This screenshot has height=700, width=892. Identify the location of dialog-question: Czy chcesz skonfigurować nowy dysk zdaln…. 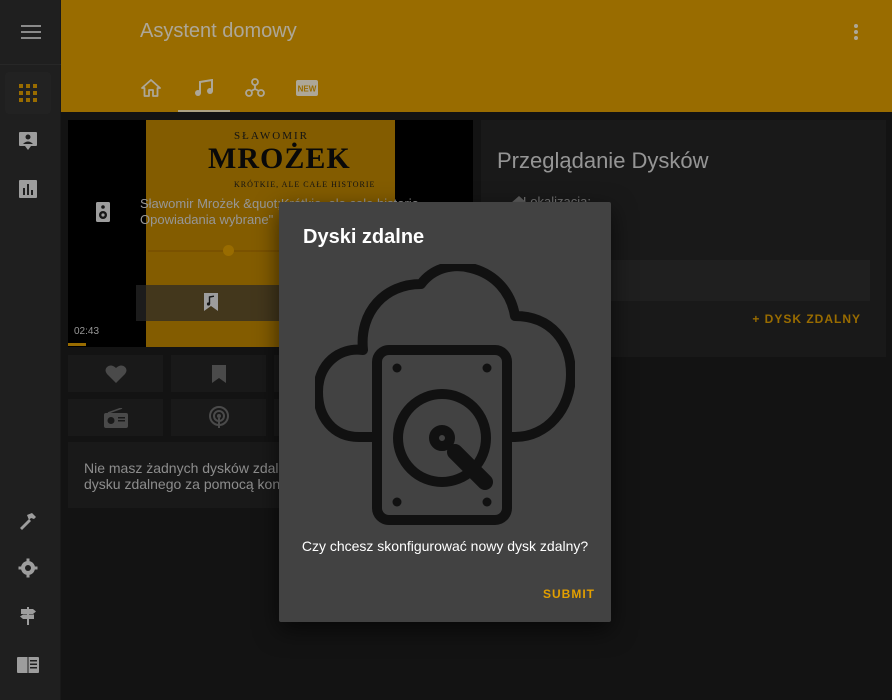
(445, 546).